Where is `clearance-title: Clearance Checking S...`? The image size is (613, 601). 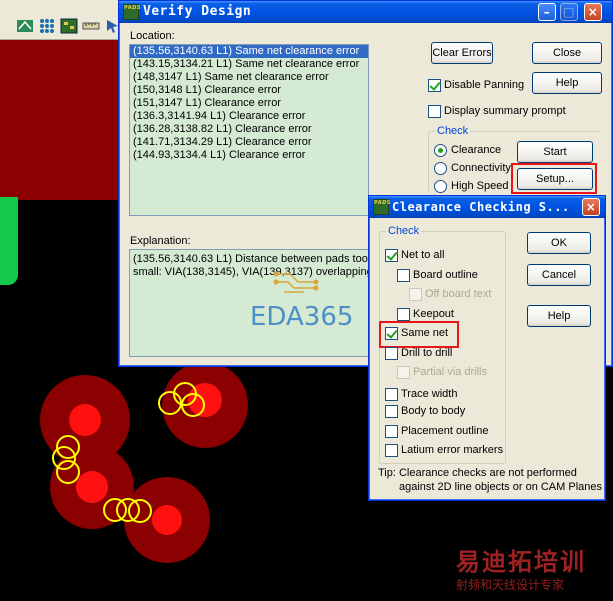 clearance-title: Clearance Checking S... is located at coordinates (481, 207).